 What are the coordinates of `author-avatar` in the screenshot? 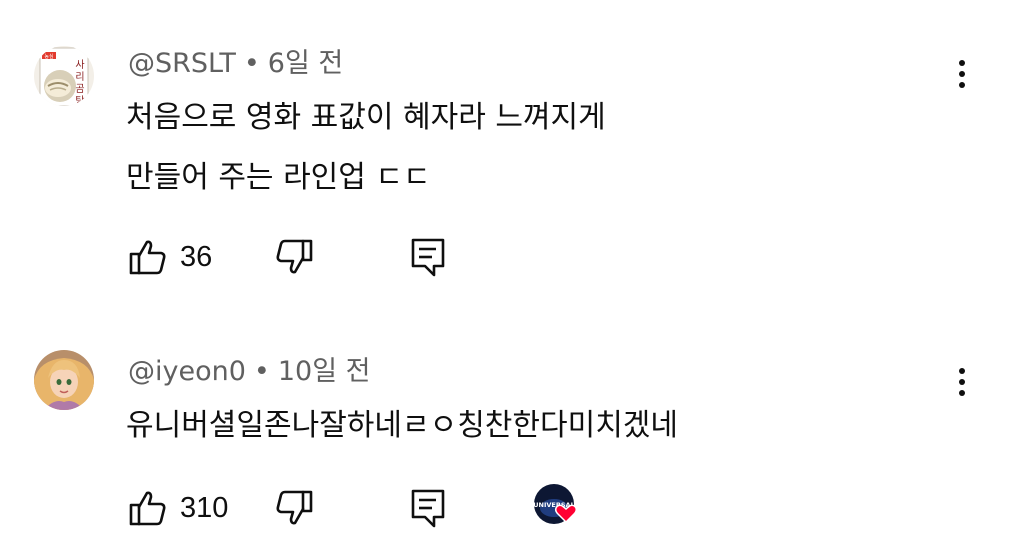 It's located at (64, 380).